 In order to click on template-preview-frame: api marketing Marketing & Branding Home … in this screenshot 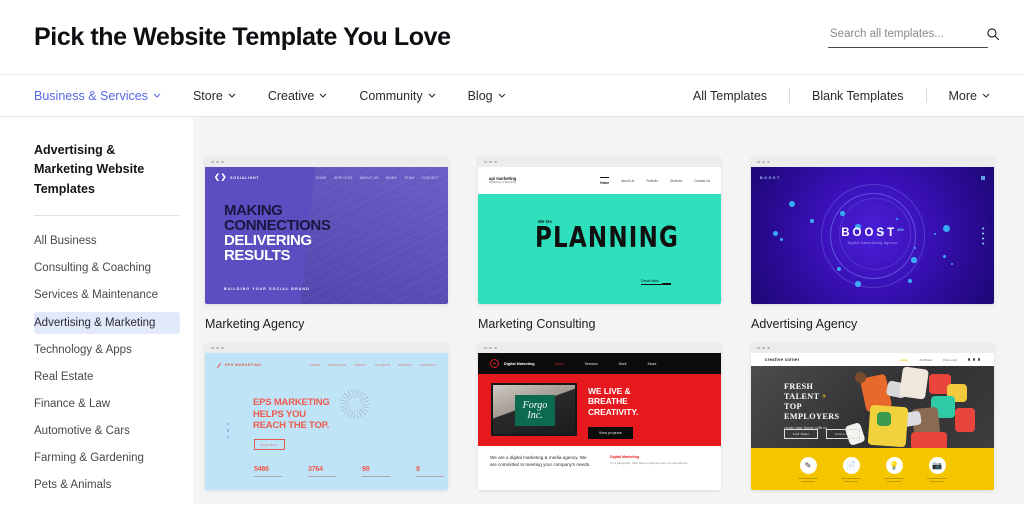, I will do `click(599, 230)`.